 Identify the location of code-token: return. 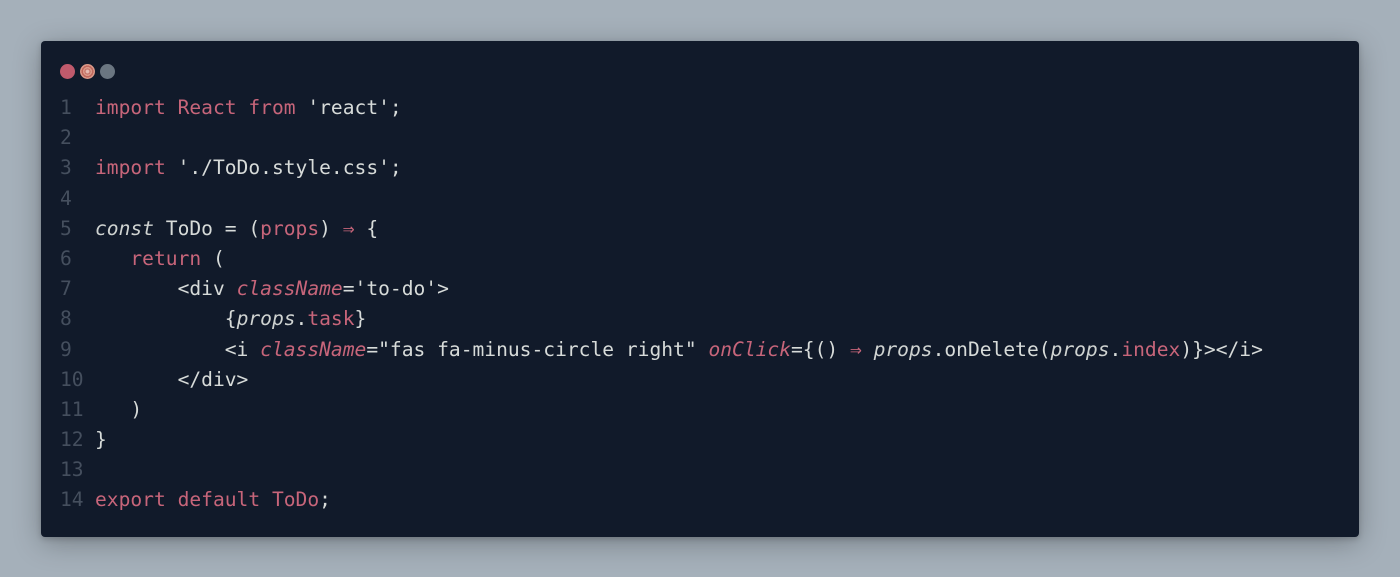
(166, 258).